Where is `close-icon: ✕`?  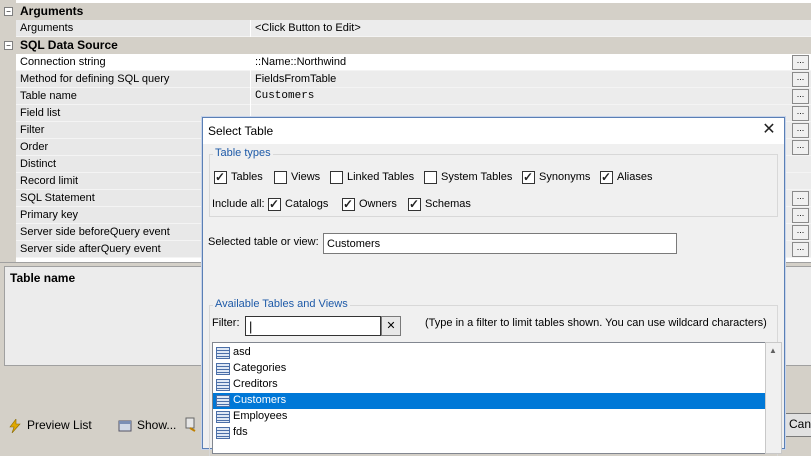 close-icon: ✕ is located at coordinates (769, 130).